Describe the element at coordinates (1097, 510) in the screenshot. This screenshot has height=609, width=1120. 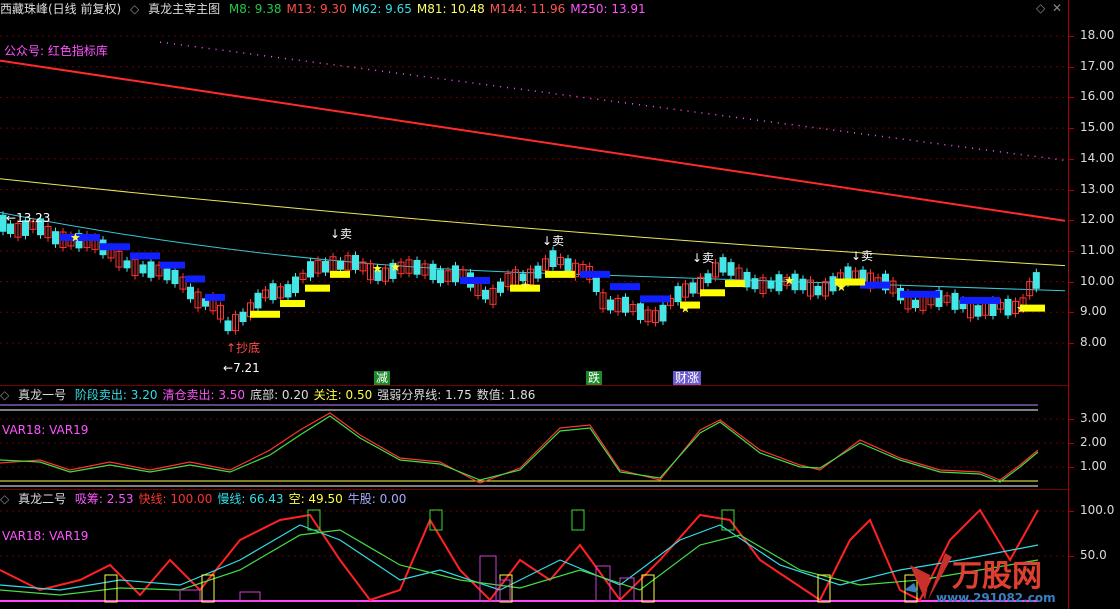
I see `panel2-tick-0: 100.0` at that location.